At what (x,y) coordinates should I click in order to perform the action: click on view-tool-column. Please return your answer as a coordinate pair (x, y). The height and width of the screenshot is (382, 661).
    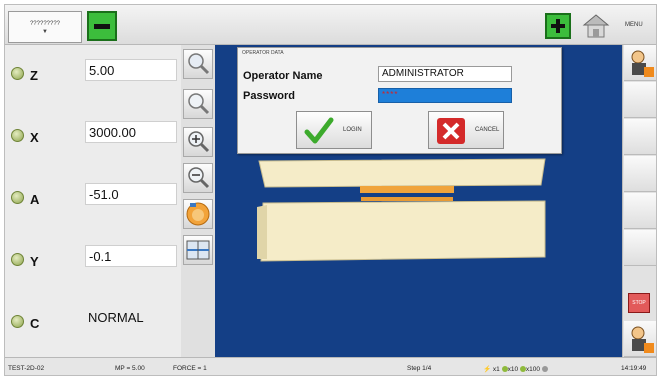
    Looking at the image, I should click on (198, 201).